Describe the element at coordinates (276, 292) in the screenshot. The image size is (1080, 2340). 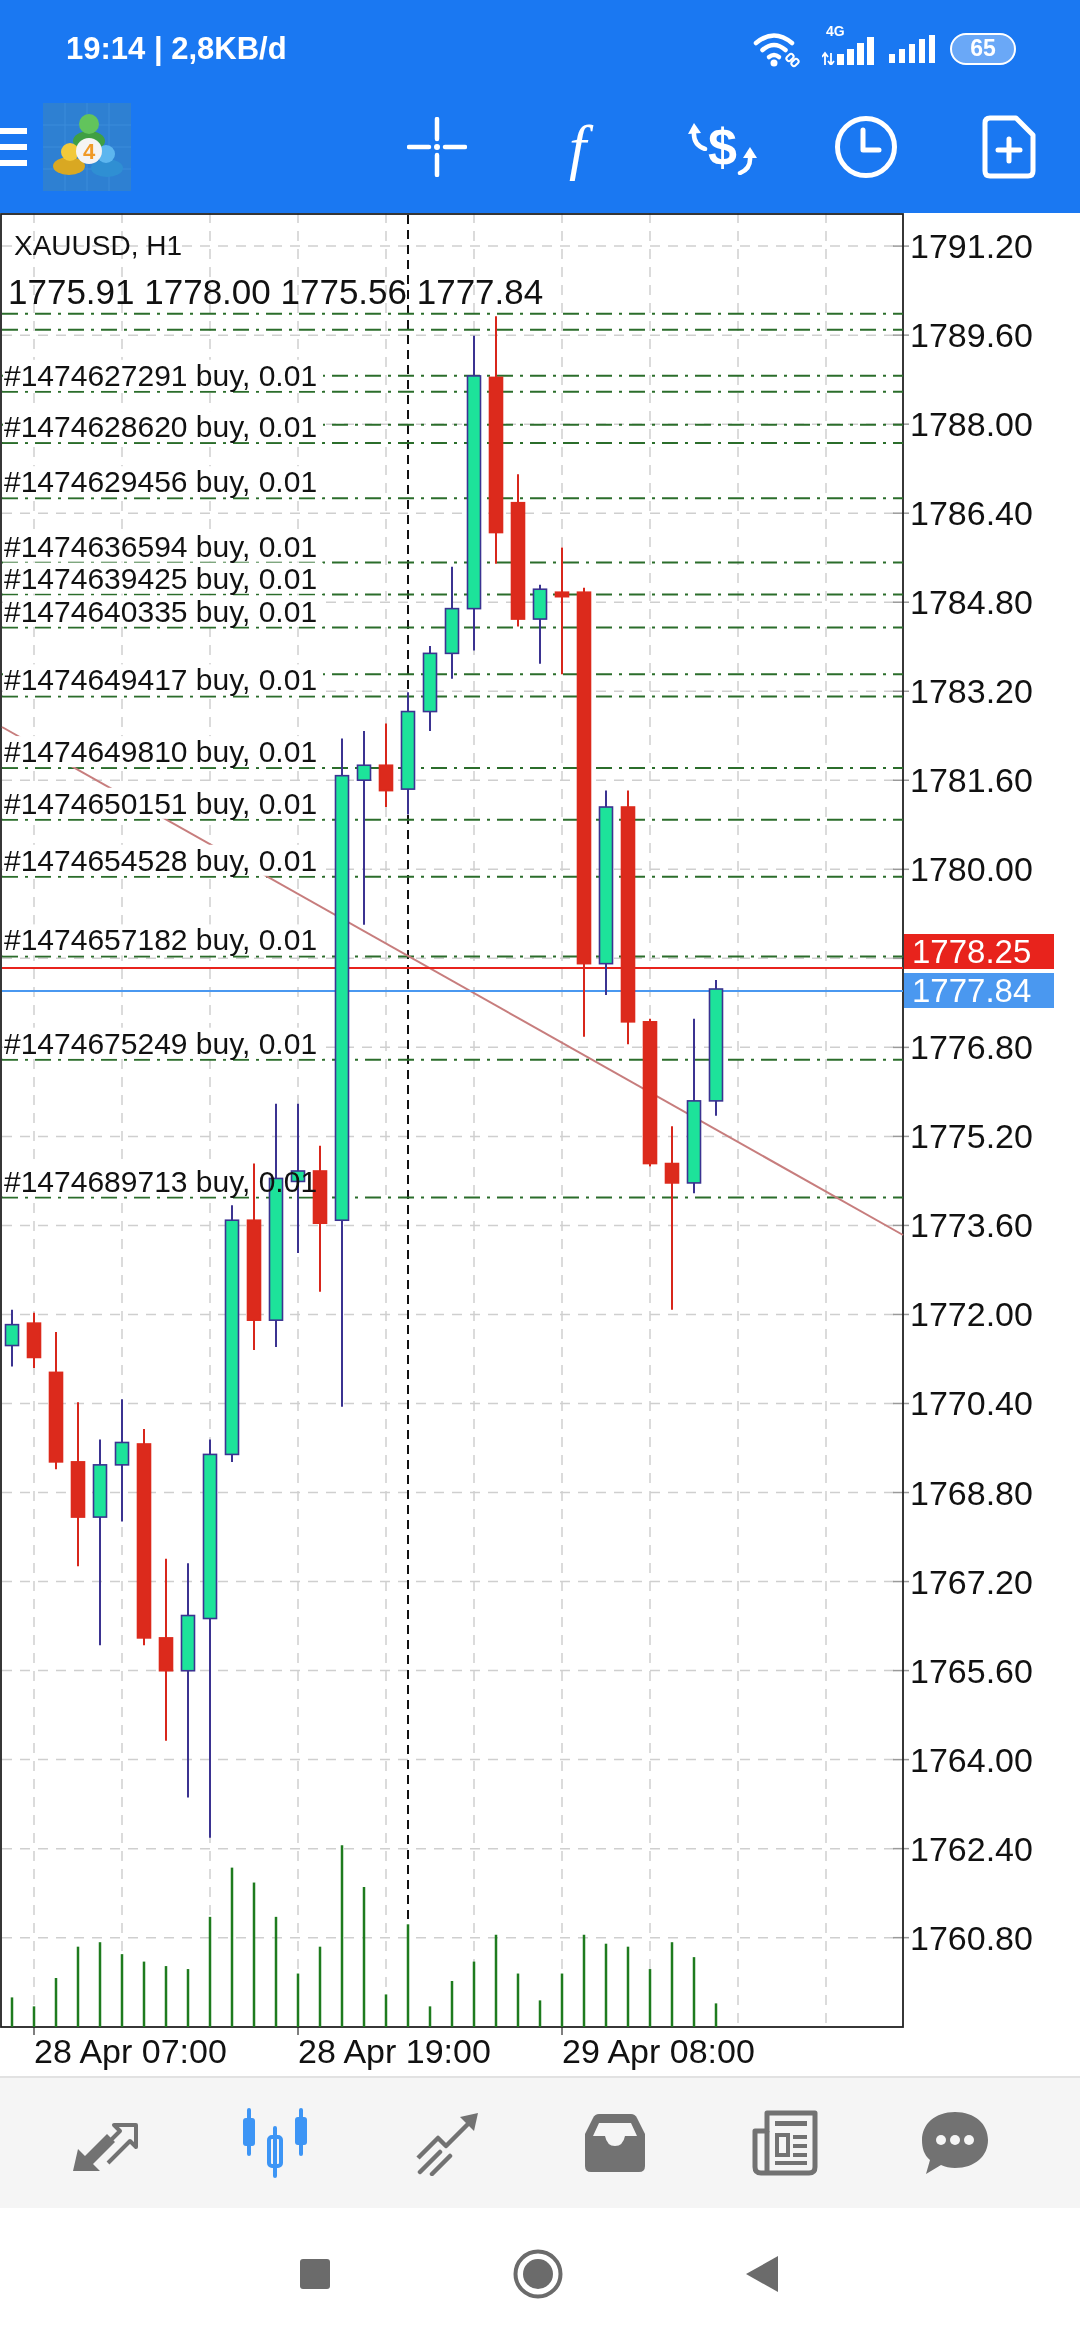
I see `ohlc-values: 1775.91 1778.00 1775.56 1777.84` at that location.